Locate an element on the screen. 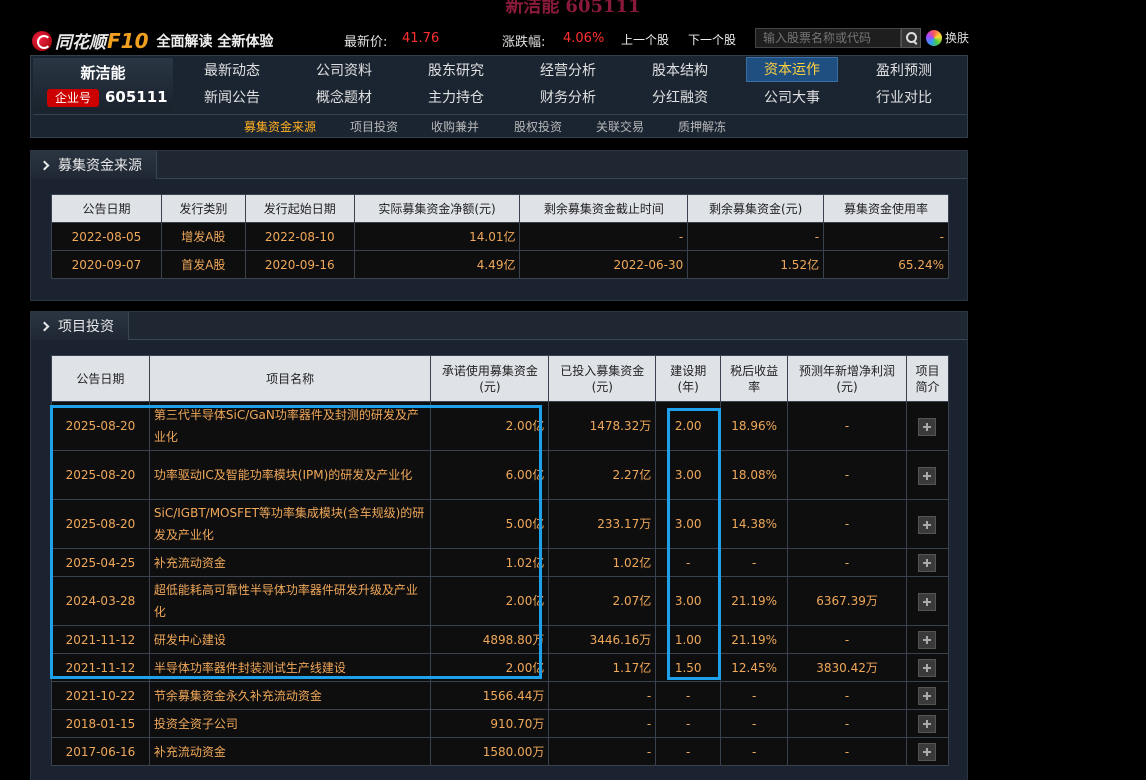 Image resolution: width=1146 pixels, height=780 pixels. col-header: 税后收益率 is located at coordinates (754, 378).